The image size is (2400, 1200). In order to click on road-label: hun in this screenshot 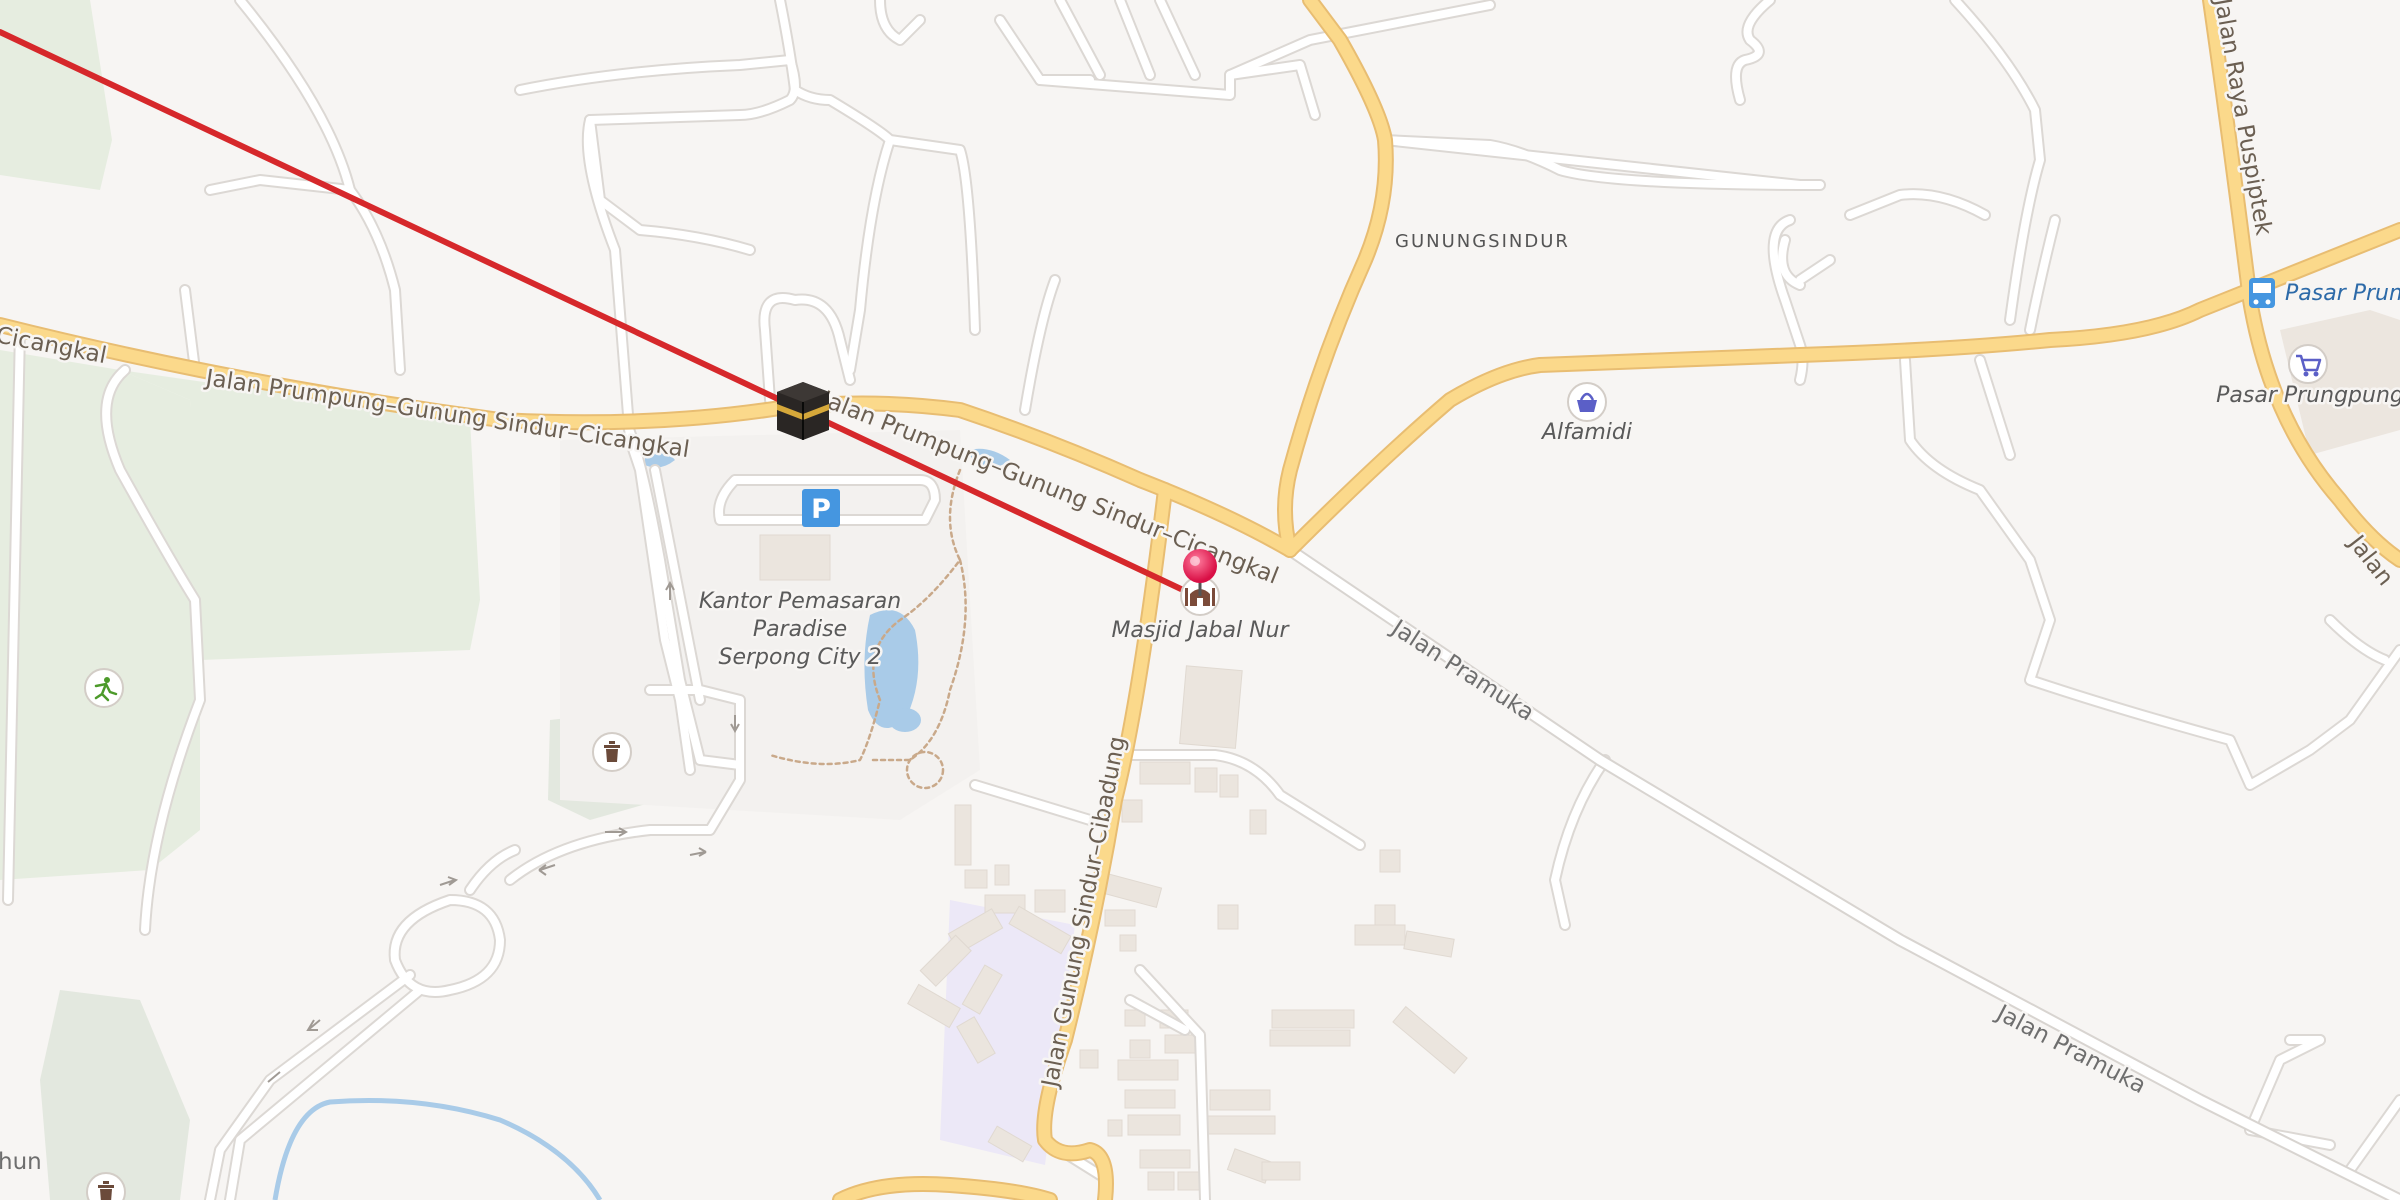, I will do `click(21, 1162)`.